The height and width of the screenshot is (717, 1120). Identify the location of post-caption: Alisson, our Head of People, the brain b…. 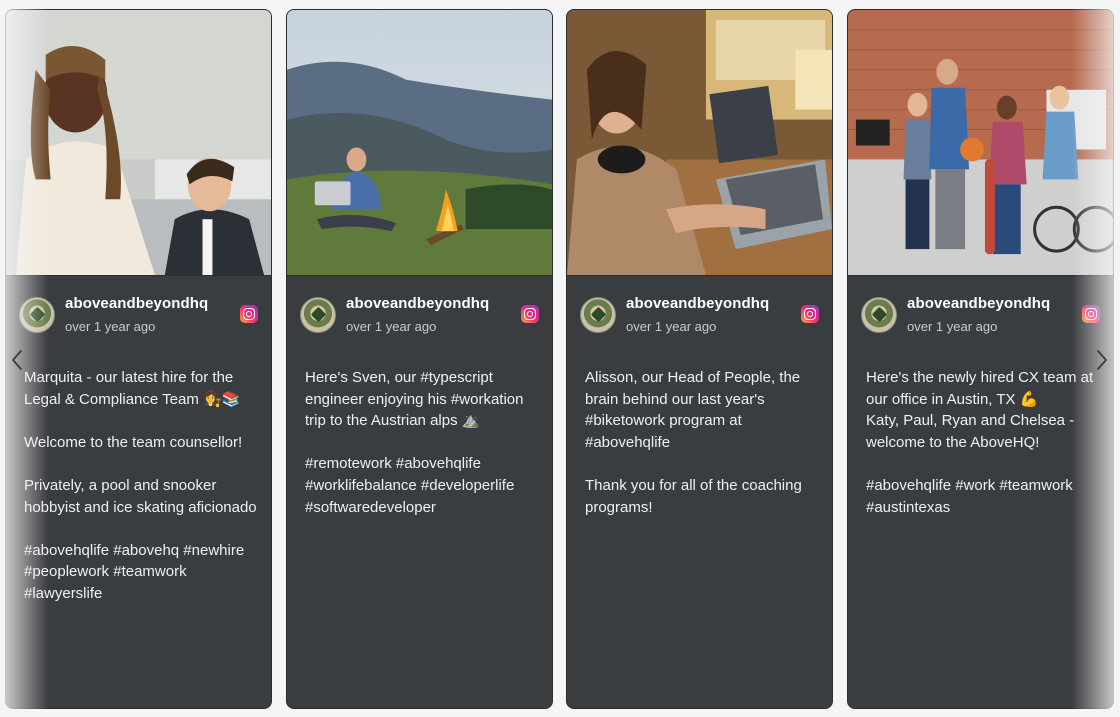
(693, 442).